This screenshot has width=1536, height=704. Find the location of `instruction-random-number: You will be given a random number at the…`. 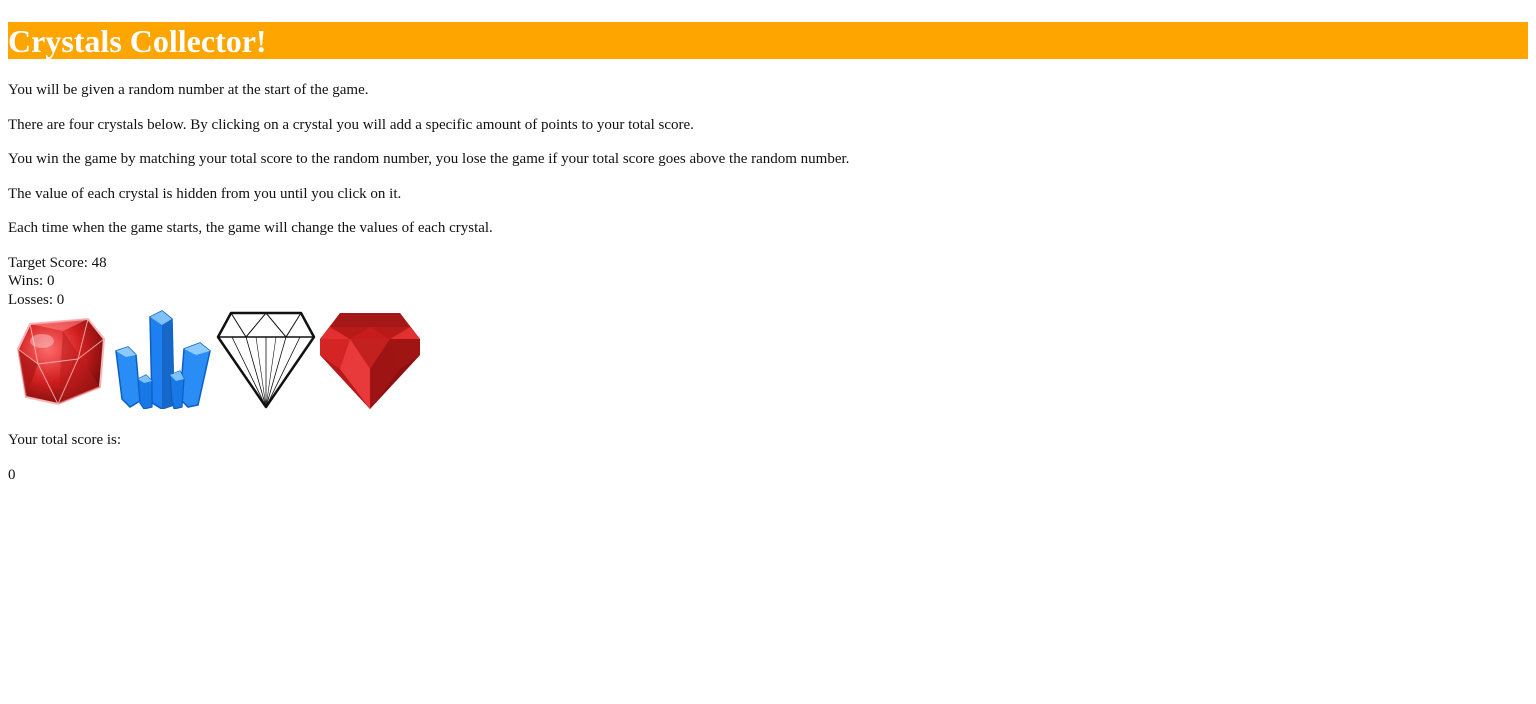

instruction-random-number: You will be given a random number at the… is located at coordinates (188, 90).